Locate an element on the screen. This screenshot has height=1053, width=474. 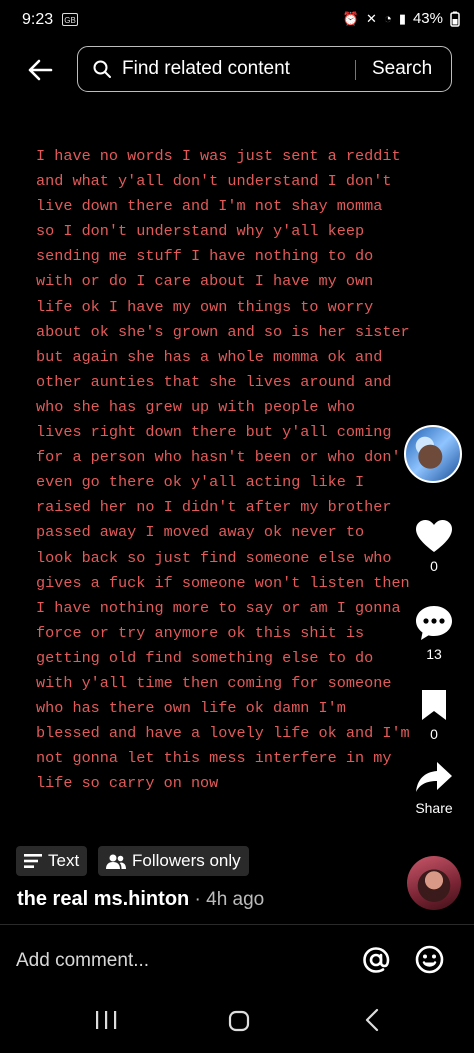
emoji-icon is located at coordinates (429, 959).